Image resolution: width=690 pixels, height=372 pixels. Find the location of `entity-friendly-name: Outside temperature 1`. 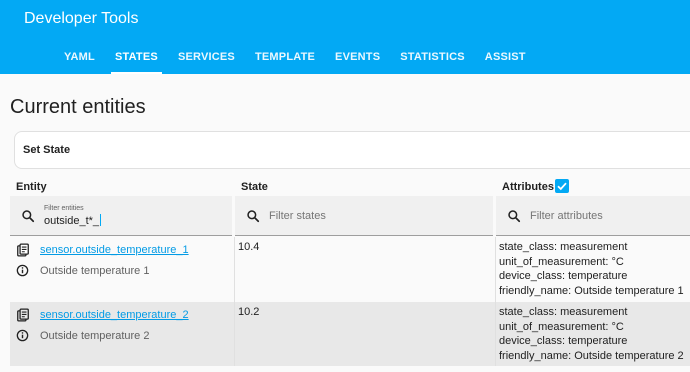

entity-friendly-name: Outside temperature 1 is located at coordinates (95, 271).